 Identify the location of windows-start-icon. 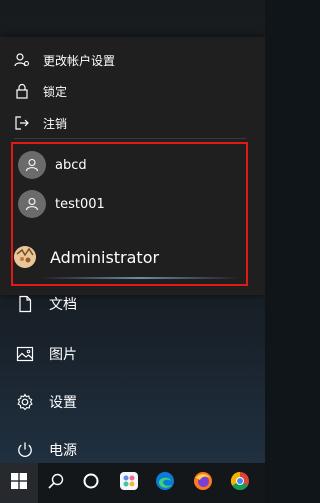
(19, 483).